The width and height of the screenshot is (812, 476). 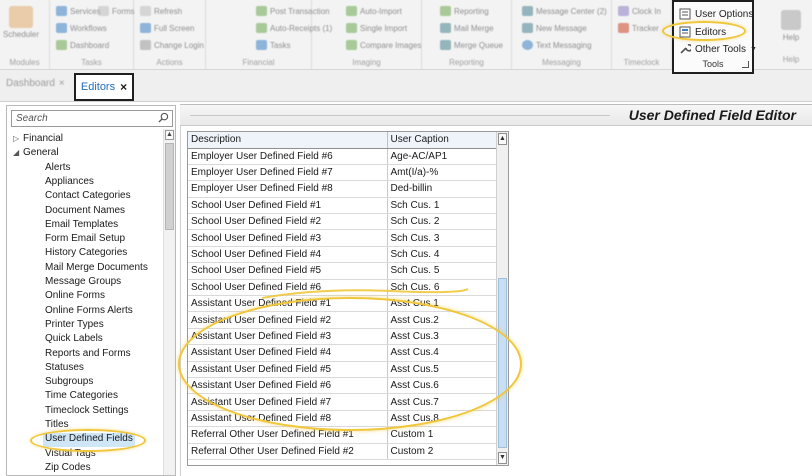 I want to click on caption-cell: Asst Cus.7, so click(x=442, y=402).